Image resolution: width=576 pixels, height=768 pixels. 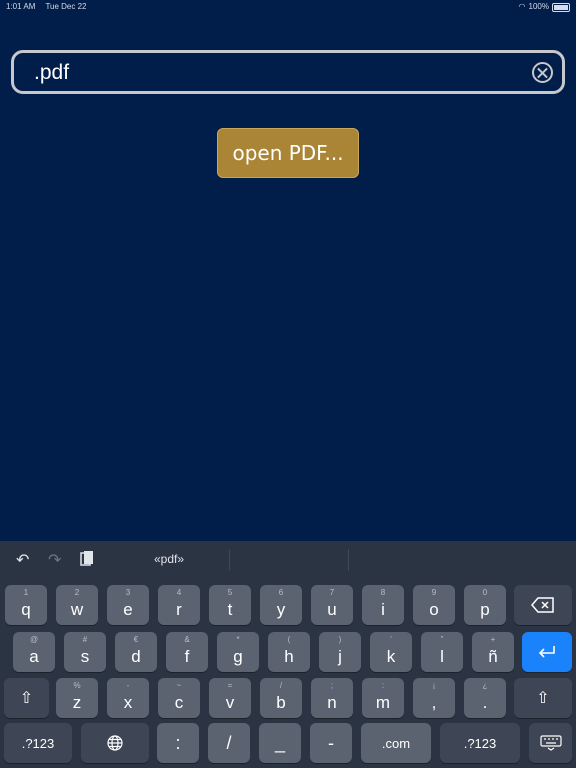 I want to click on letter-key: (h, so click(x=289, y=652).